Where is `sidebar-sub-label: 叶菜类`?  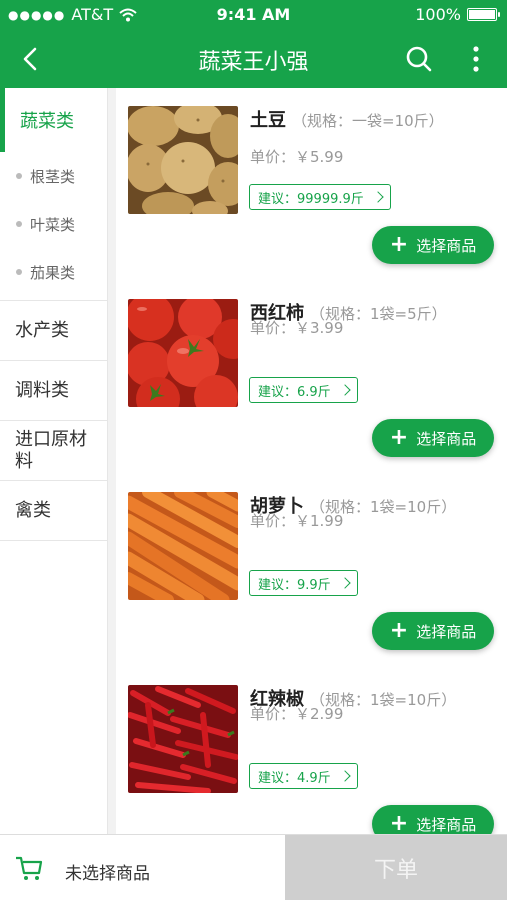 sidebar-sub-label: 叶菜类 is located at coordinates (53, 224).